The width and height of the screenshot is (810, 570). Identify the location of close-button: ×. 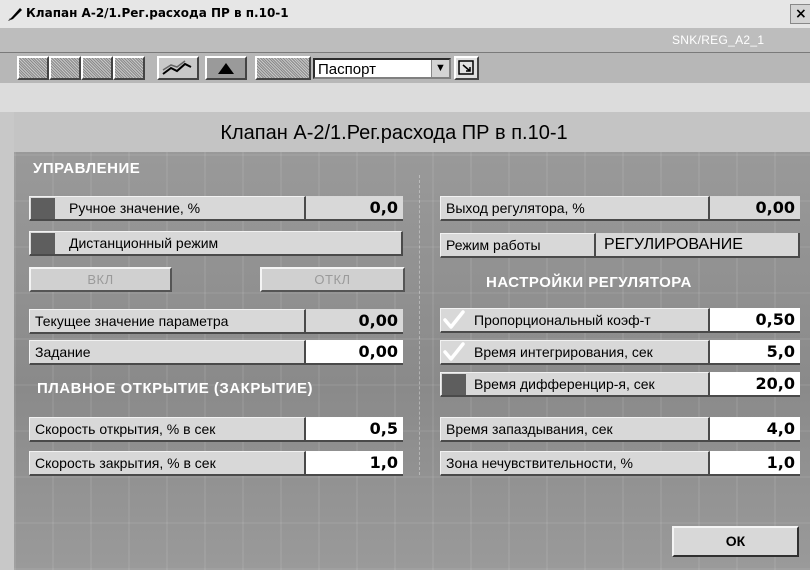
(800, 14).